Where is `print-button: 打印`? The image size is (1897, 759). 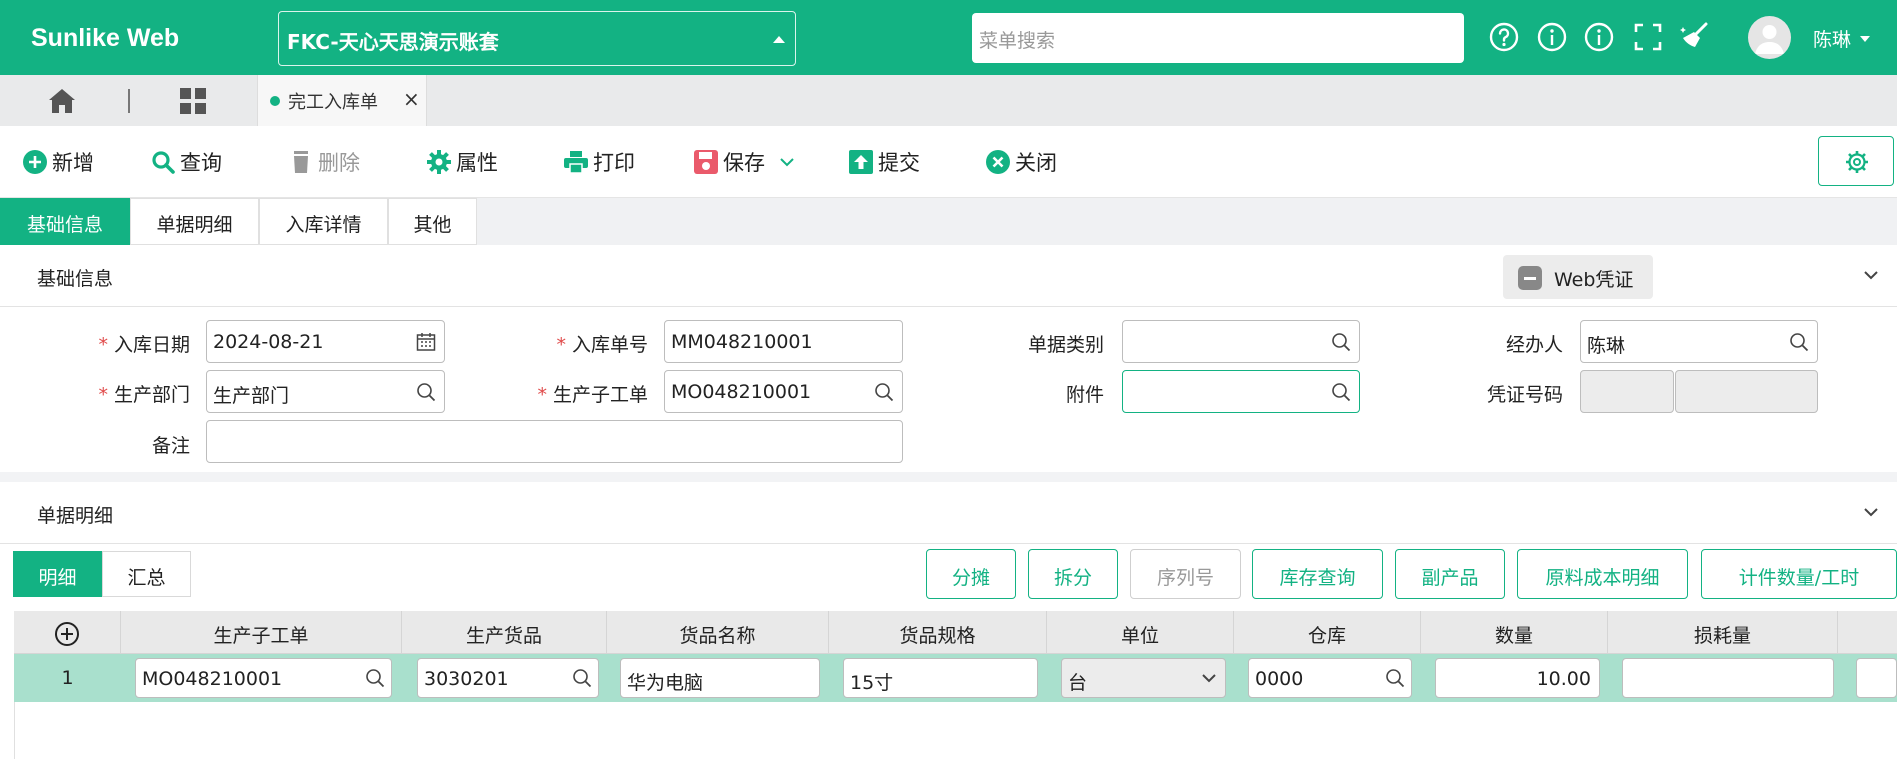 print-button: 打印 is located at coordinates (599, 162).